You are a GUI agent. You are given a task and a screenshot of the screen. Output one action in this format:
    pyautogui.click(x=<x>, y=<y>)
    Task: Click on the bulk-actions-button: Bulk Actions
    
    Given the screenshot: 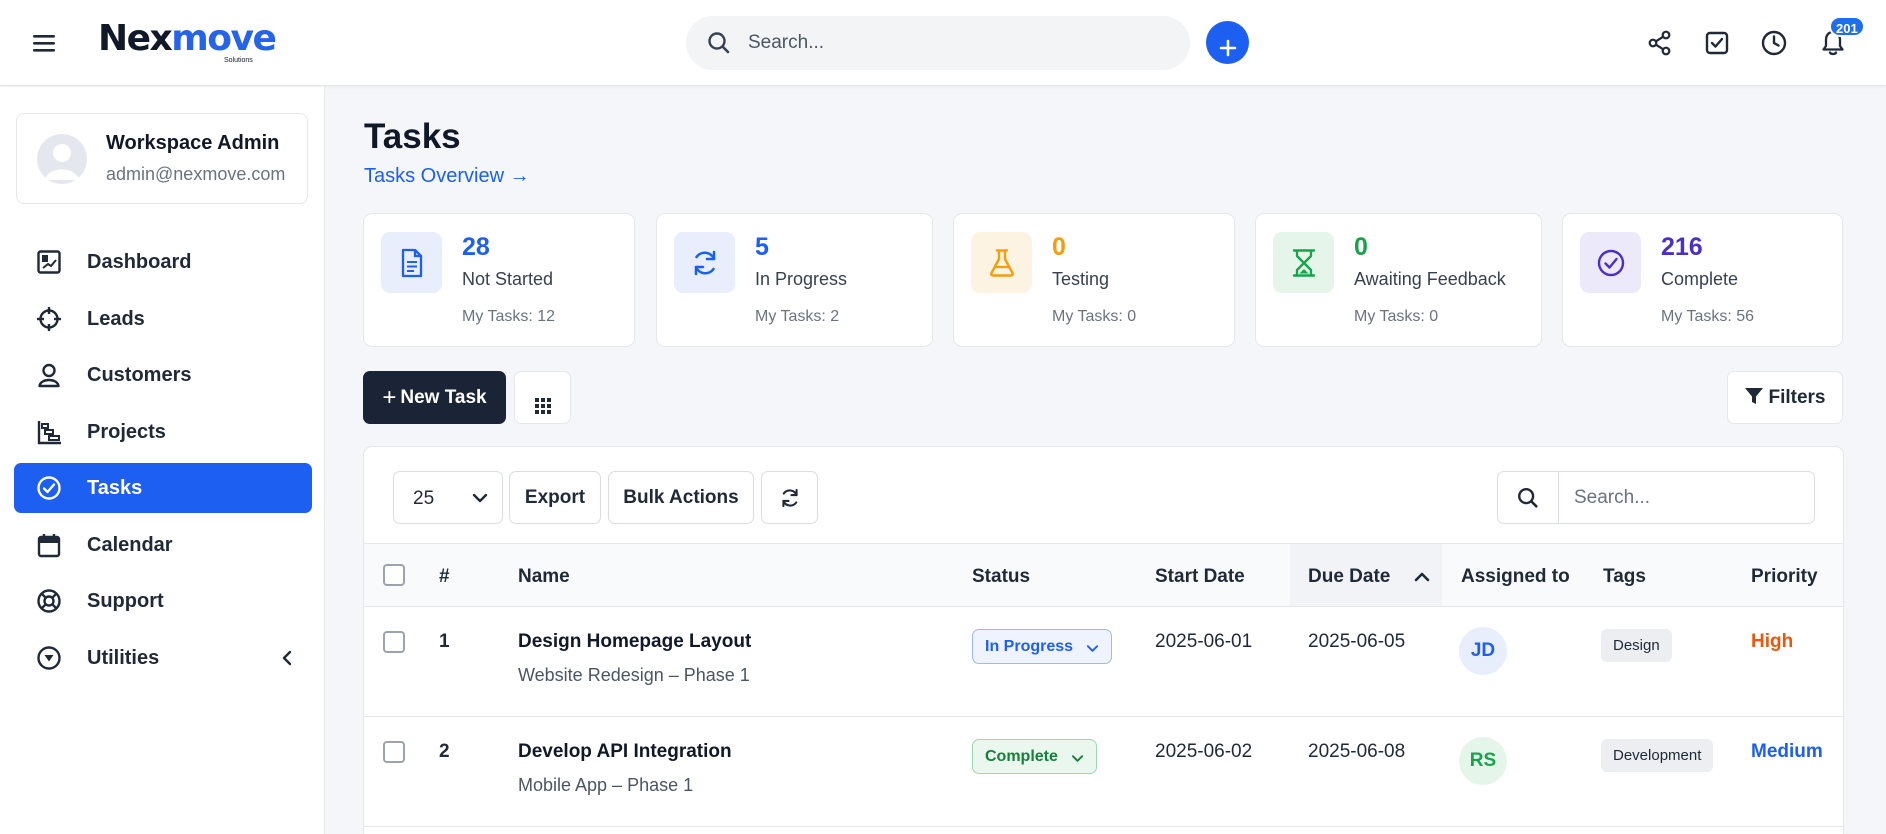 What is the action you would take?
    pyautogui.click(x=681, y=497)
    